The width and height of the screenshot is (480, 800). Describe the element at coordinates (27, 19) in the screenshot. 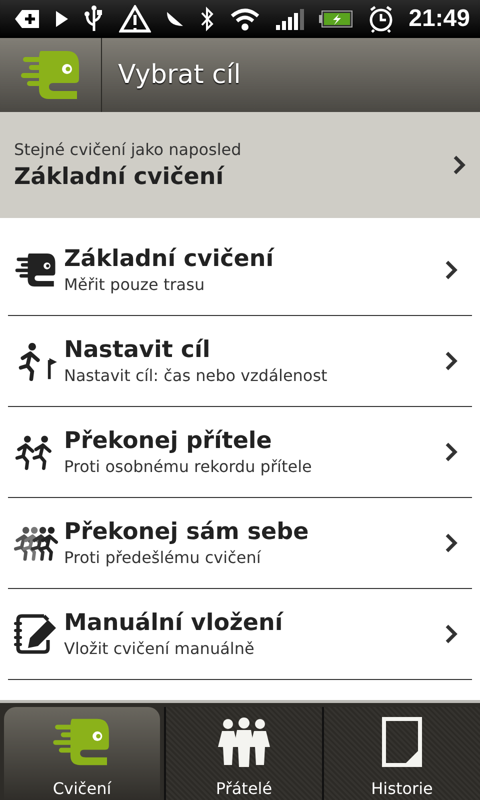

I see `add-tag-icon` at that location.